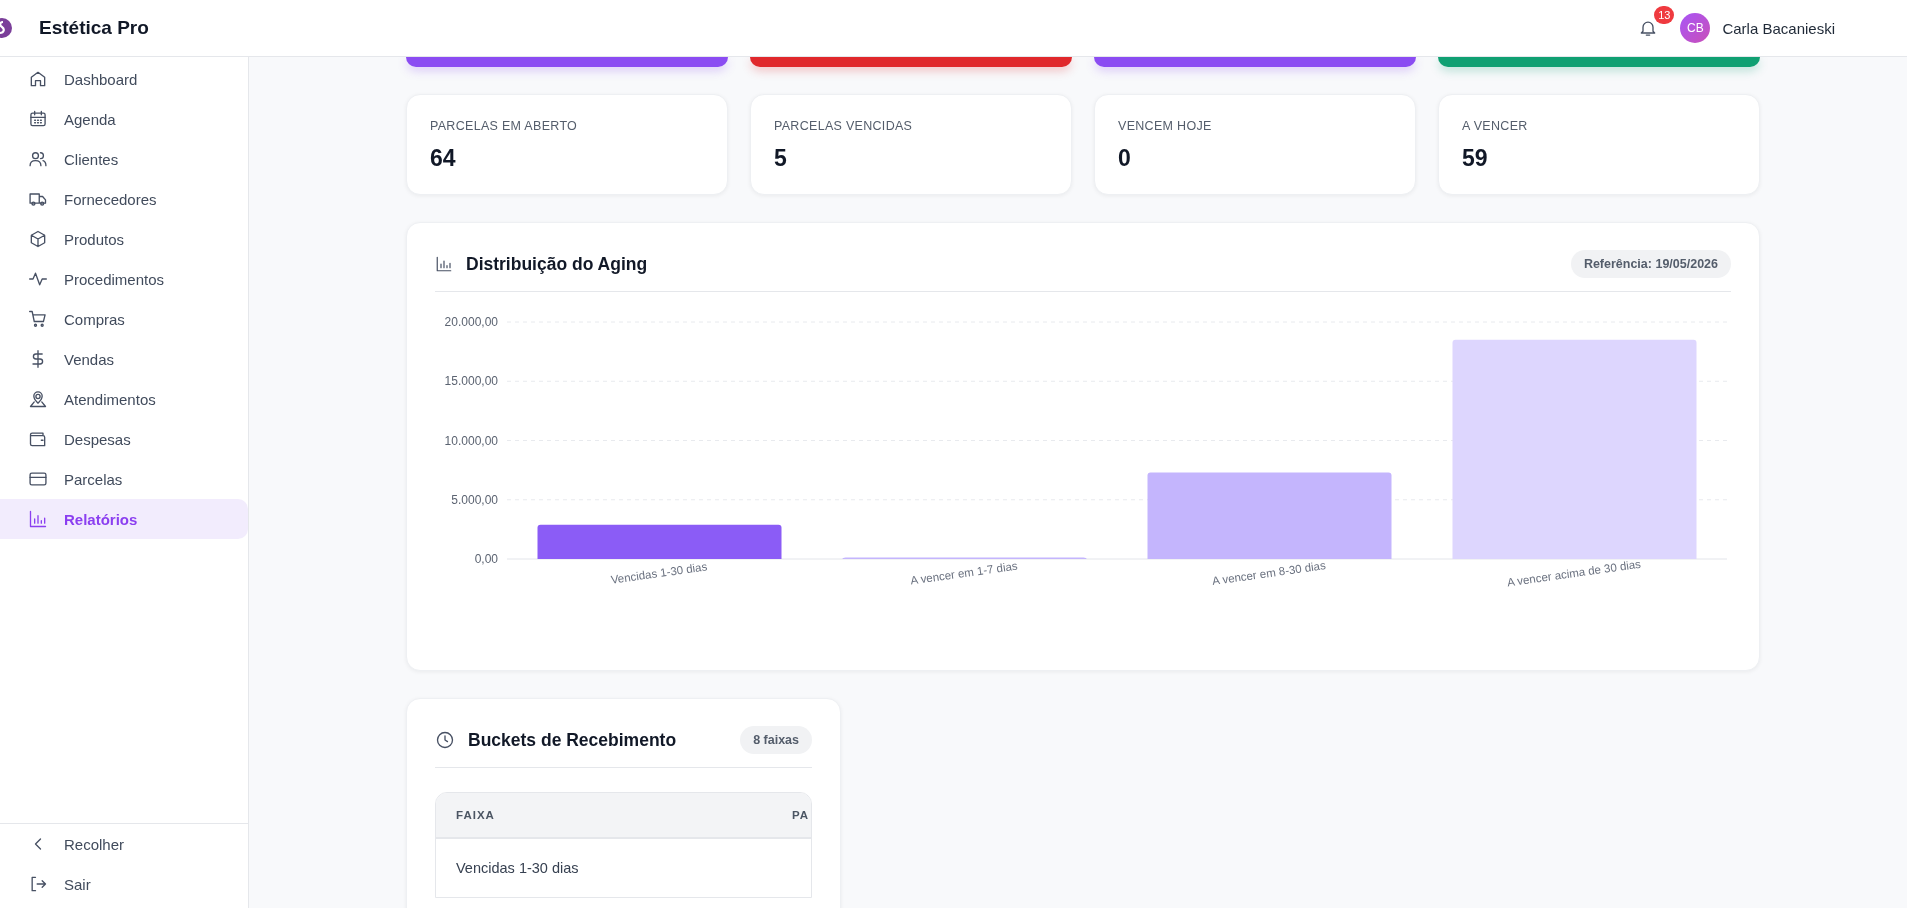 The width and height of the screenshot is (1907, 908). Describe the element at coordinates (124, 239) in the screenshot. I see `sidebar-item: Produtos` at that location.